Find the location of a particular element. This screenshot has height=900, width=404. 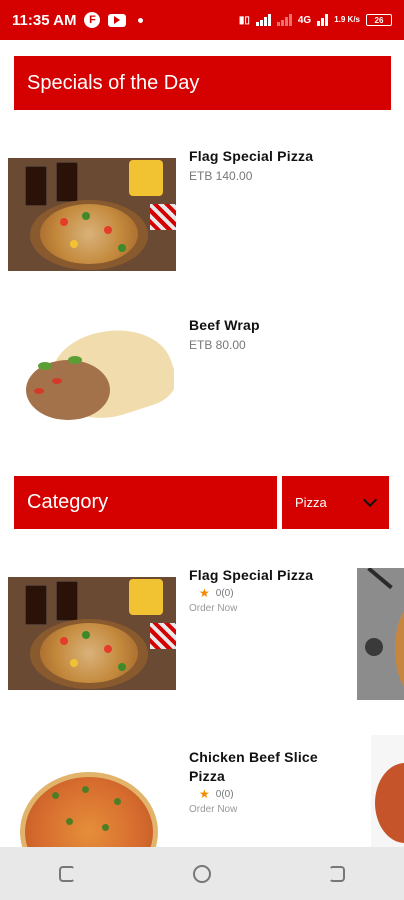

back-button is located at coordinates (337, 874).